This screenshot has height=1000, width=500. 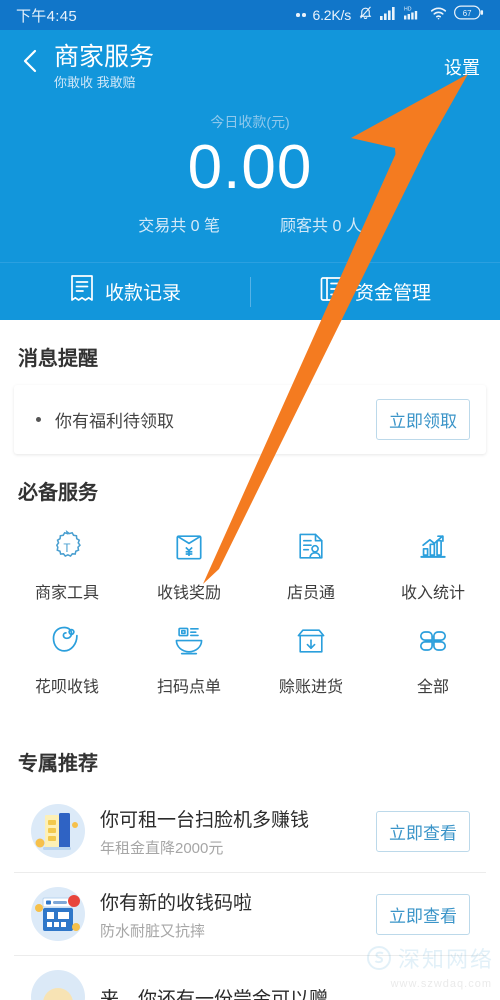 What do you see at coordinates (408, 10) in the screenshot?
I see `svg-text: HD` at bounding box center [408, 10].